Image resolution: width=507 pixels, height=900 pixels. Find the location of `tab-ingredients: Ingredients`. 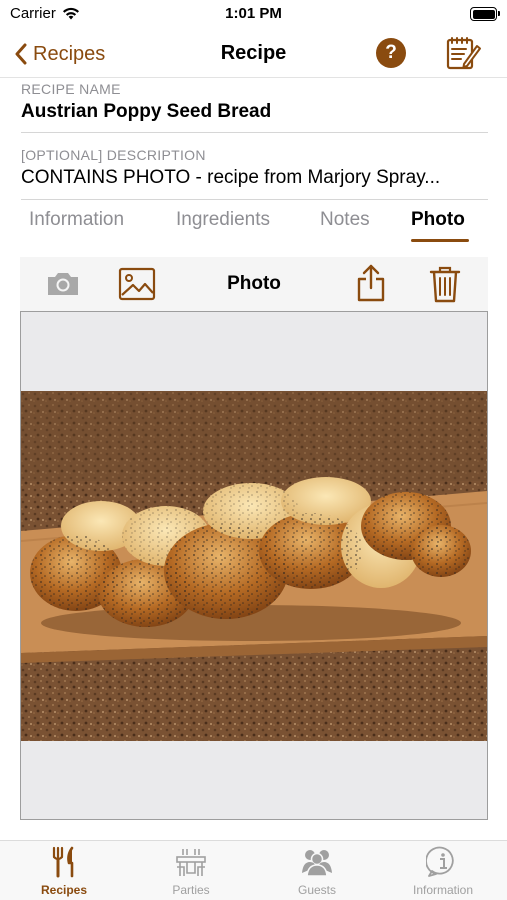

tab-ingredients: Ingredients is located at coordinates (223, 220).